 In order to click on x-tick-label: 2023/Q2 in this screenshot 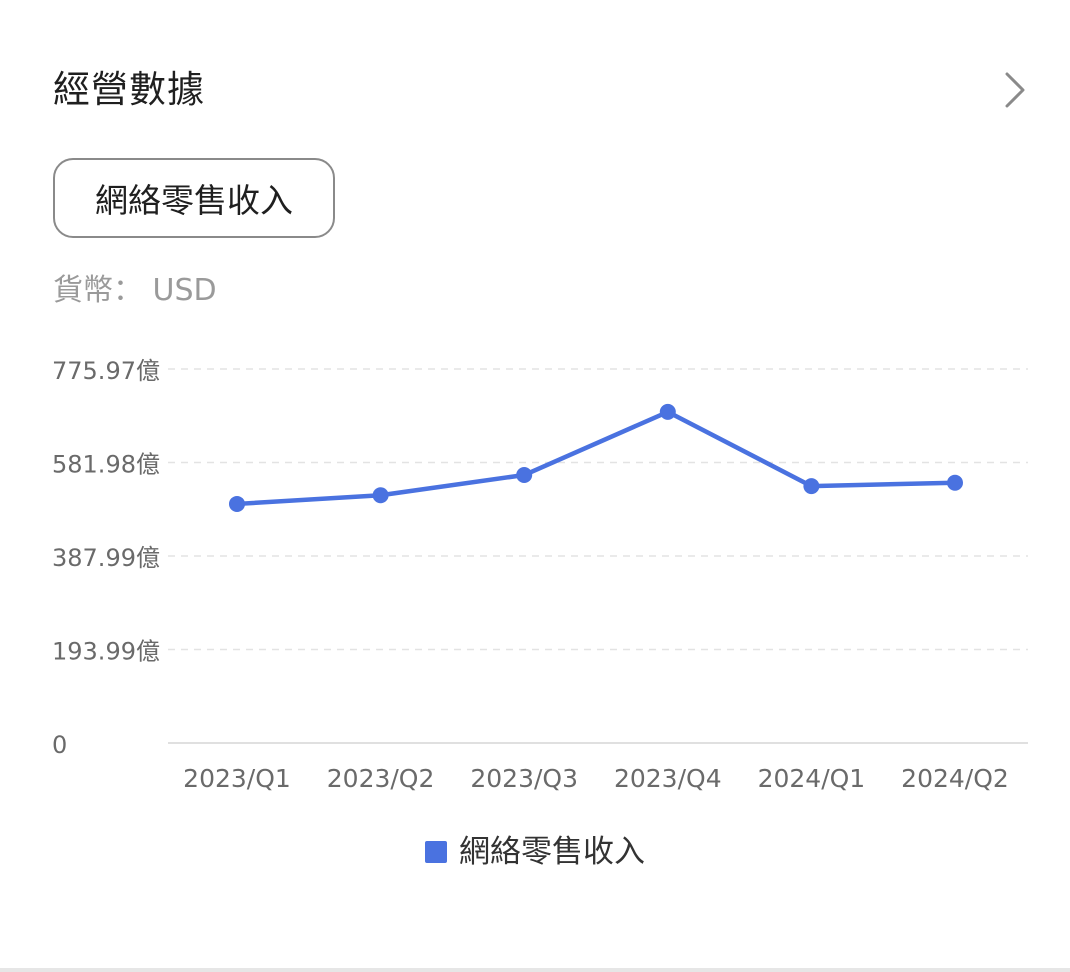, I will do `click(381, 778)`.